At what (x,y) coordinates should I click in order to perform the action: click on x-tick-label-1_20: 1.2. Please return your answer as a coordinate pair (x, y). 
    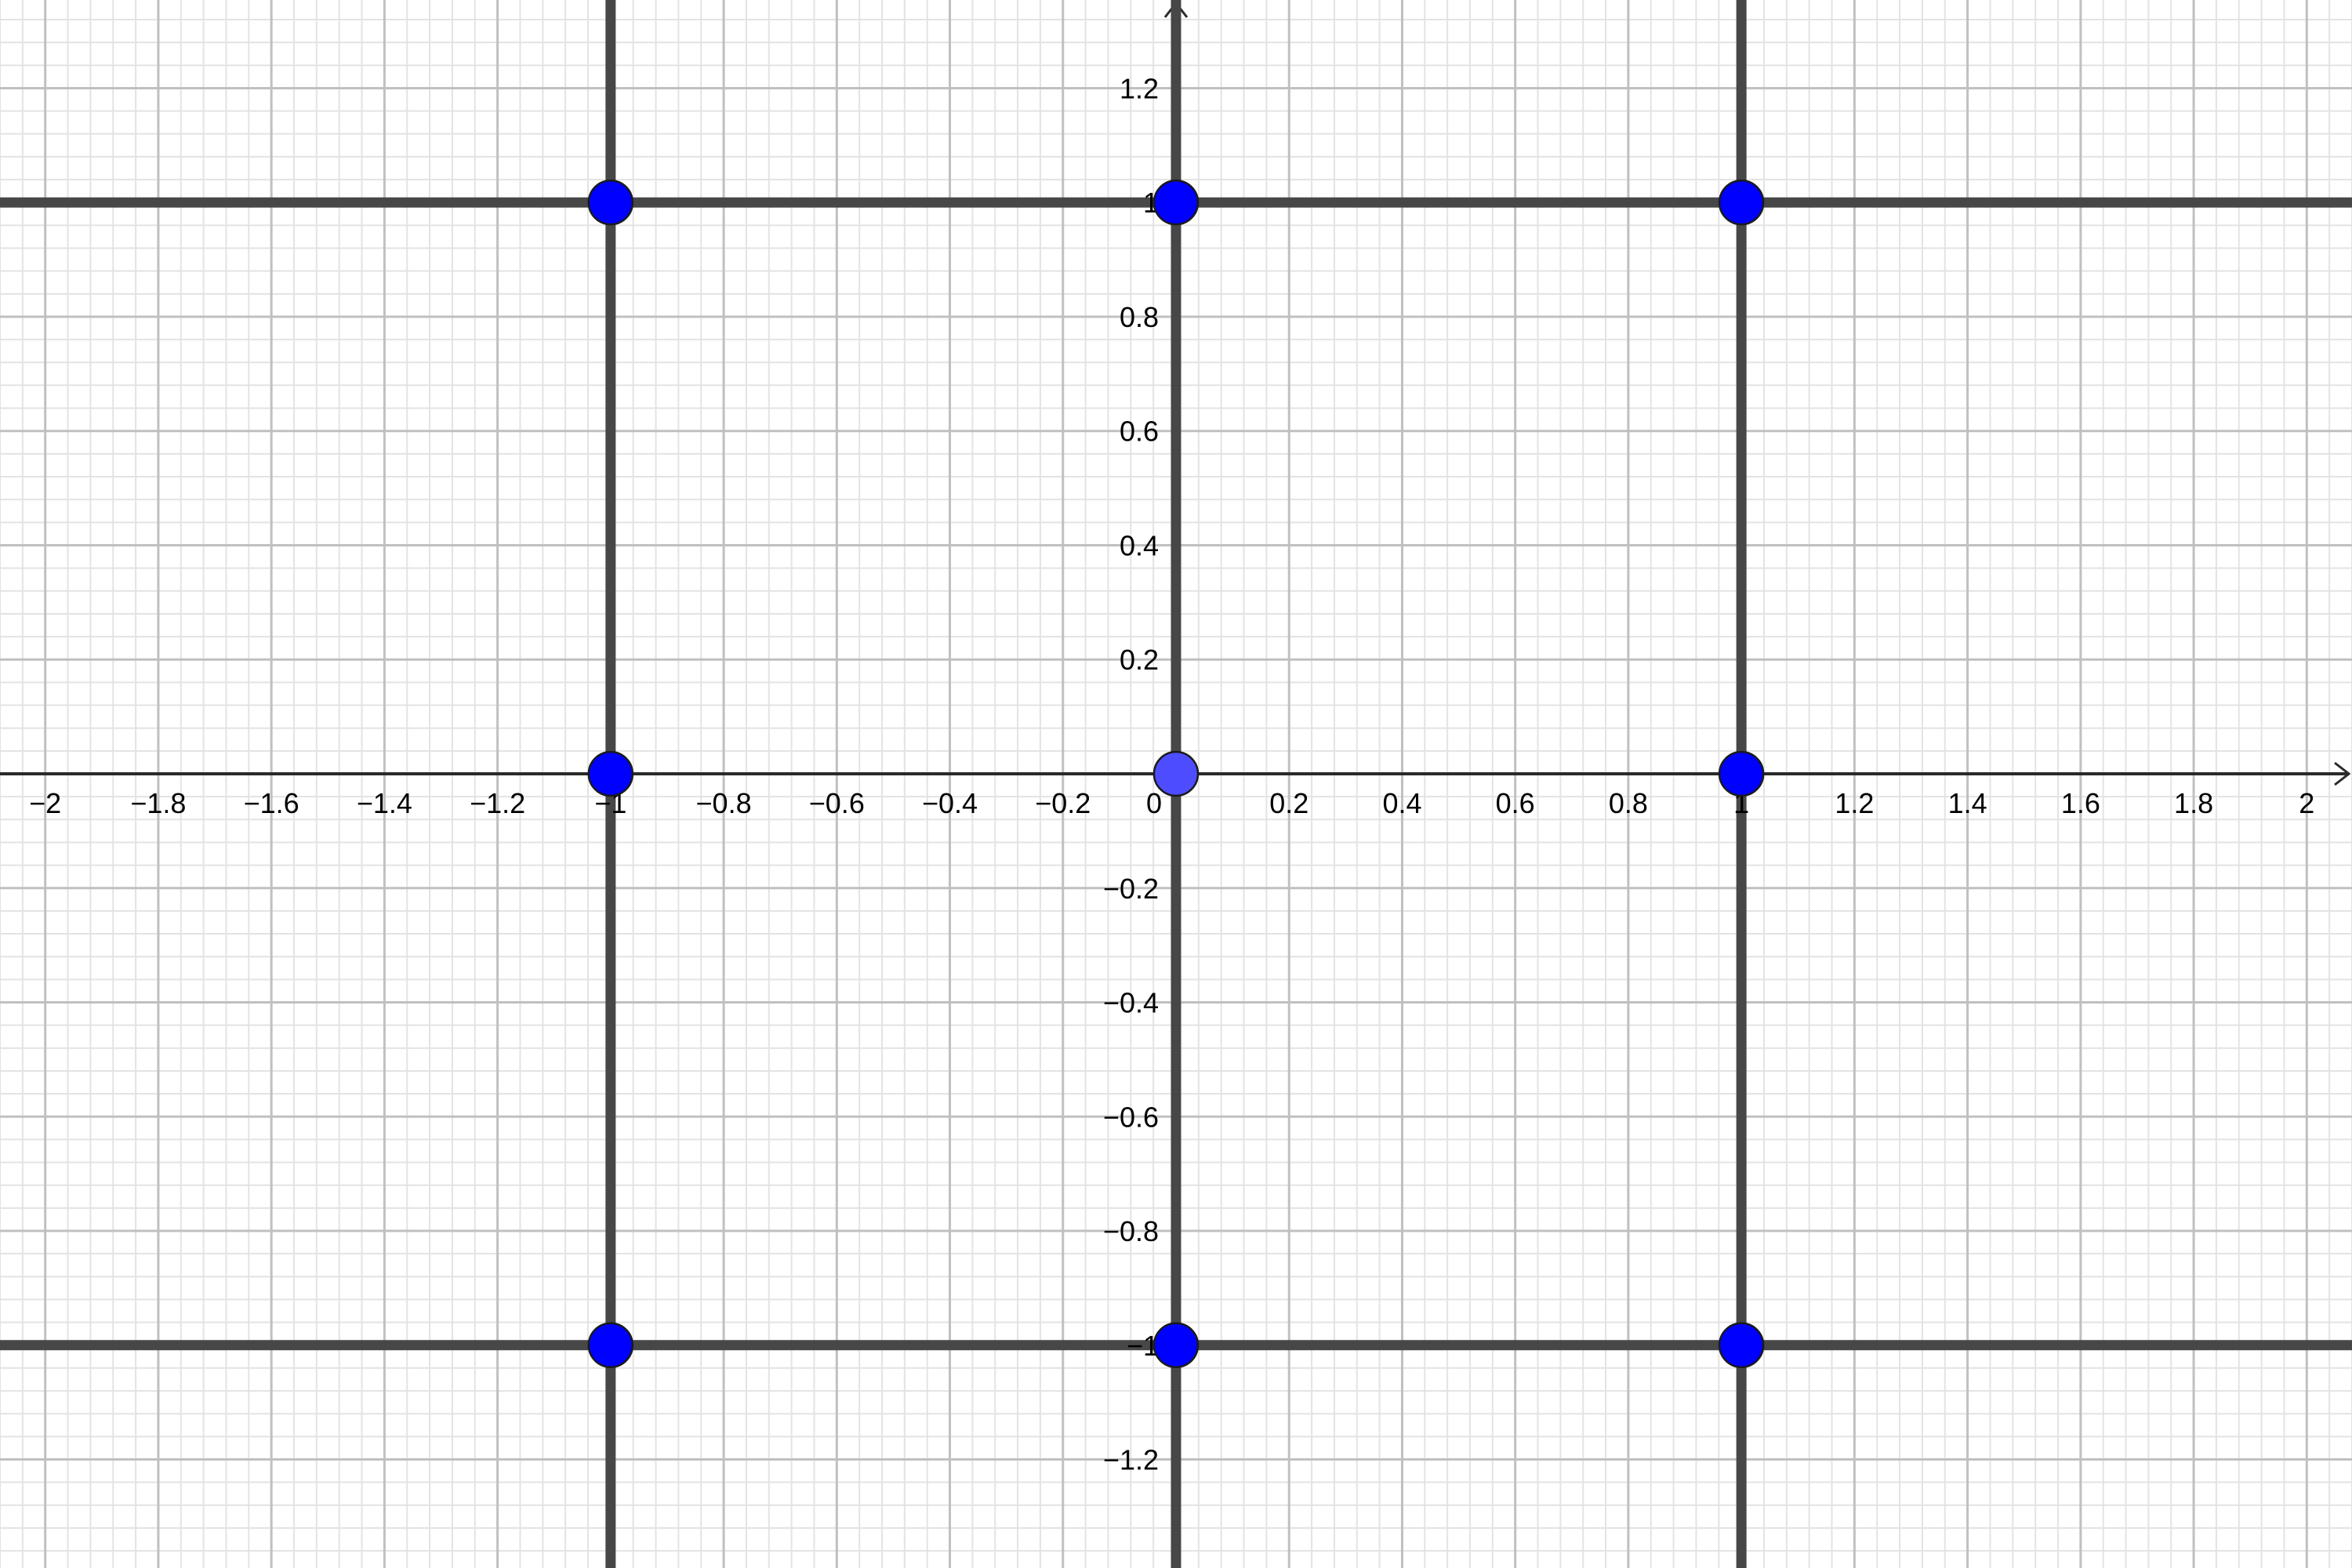
    Looking at the image, I should click on (1854, 803).